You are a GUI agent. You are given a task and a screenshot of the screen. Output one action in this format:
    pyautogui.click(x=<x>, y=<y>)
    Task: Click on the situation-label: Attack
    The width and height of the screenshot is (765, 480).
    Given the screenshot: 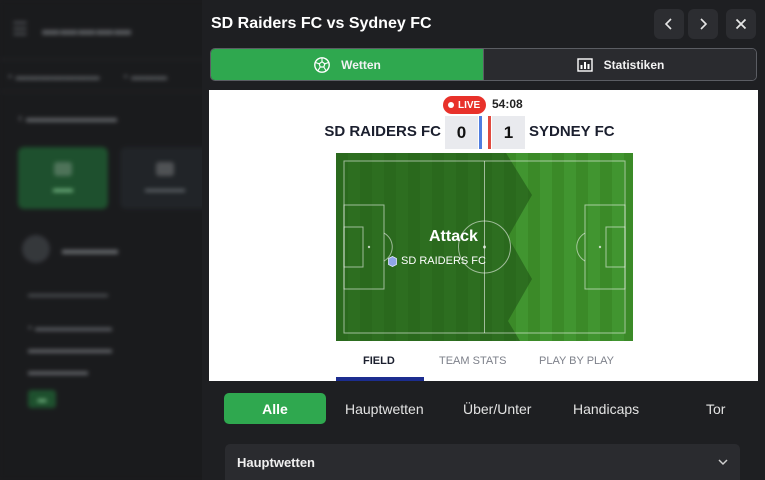 What is the action you would take?
    pyautogui.click(x=453, y=236)
    